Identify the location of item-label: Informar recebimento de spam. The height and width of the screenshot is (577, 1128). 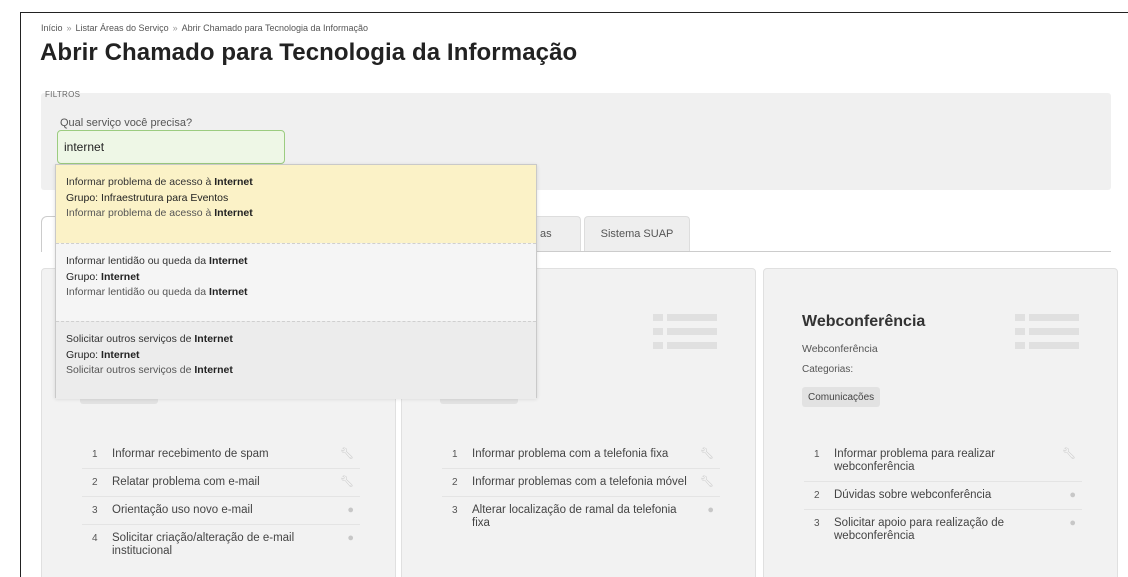
(190, 454).